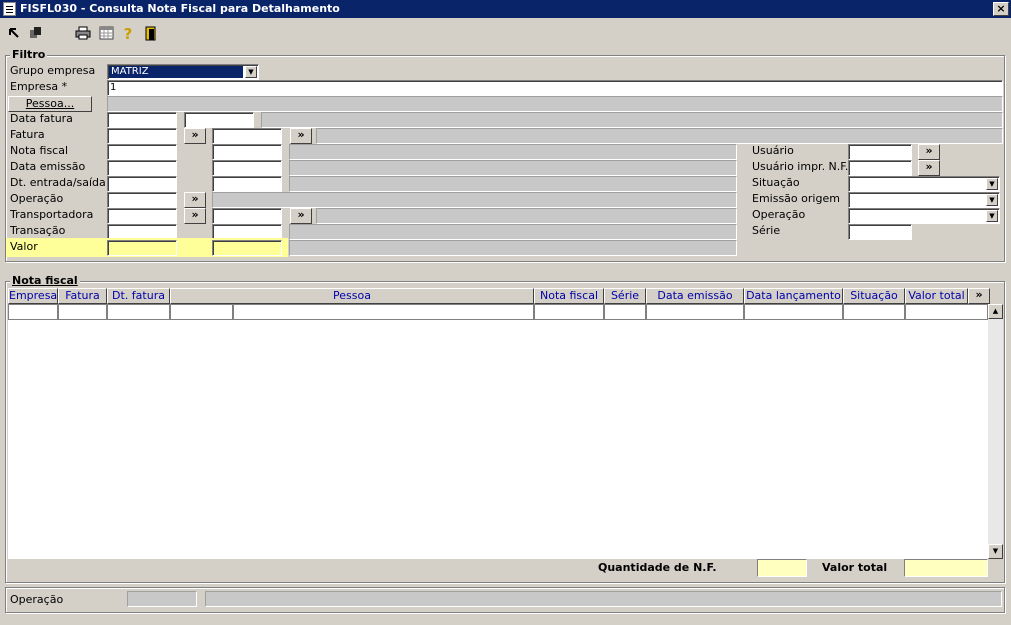  I want to click on transportadora-lookup-button: », so click(195, 216).